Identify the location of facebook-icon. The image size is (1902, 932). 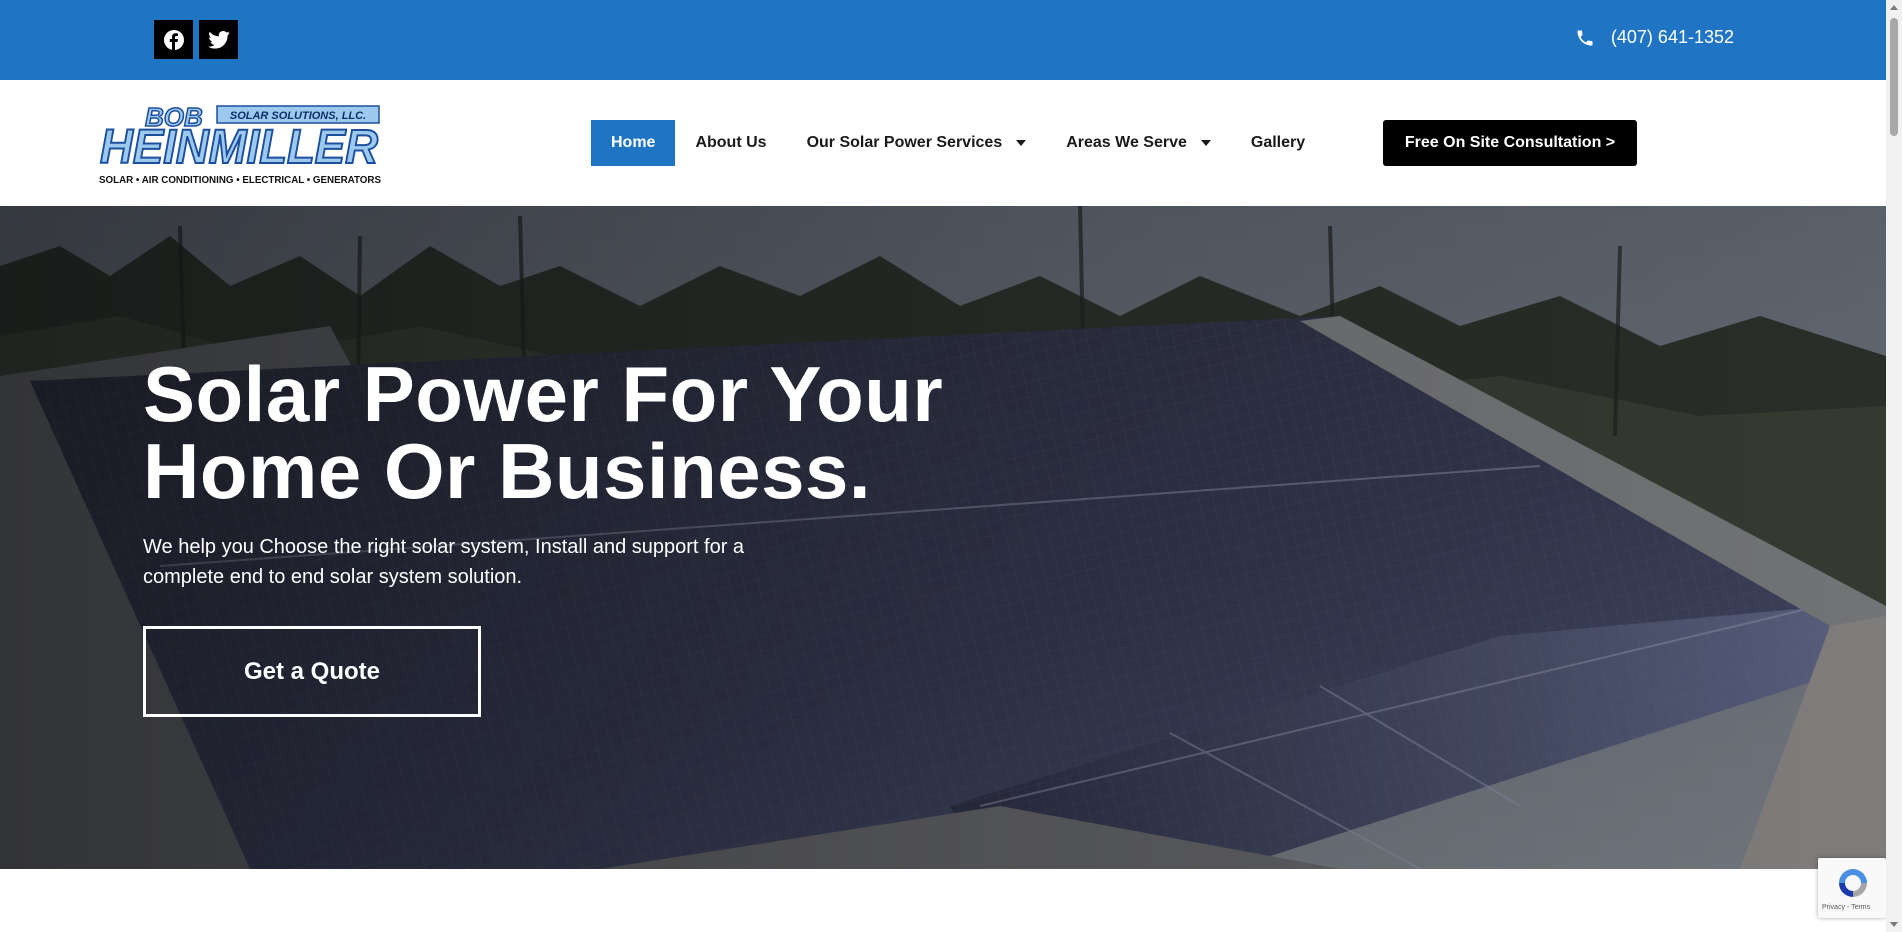
(173, 39).